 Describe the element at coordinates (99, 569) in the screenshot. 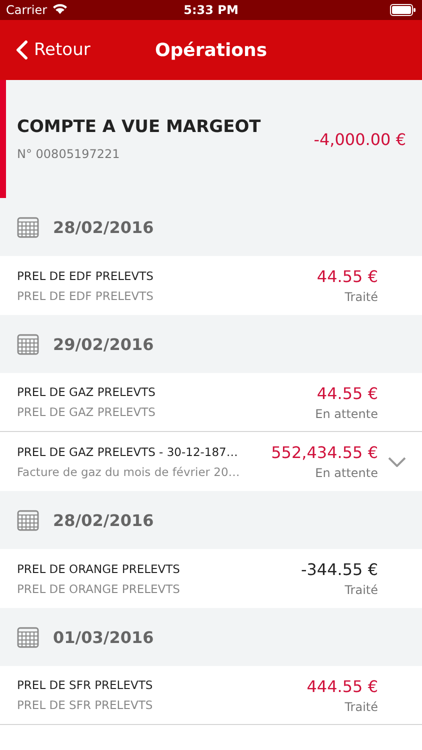

I see `operation-label: PREL DE ORANGE PRELEVTS` at that location.